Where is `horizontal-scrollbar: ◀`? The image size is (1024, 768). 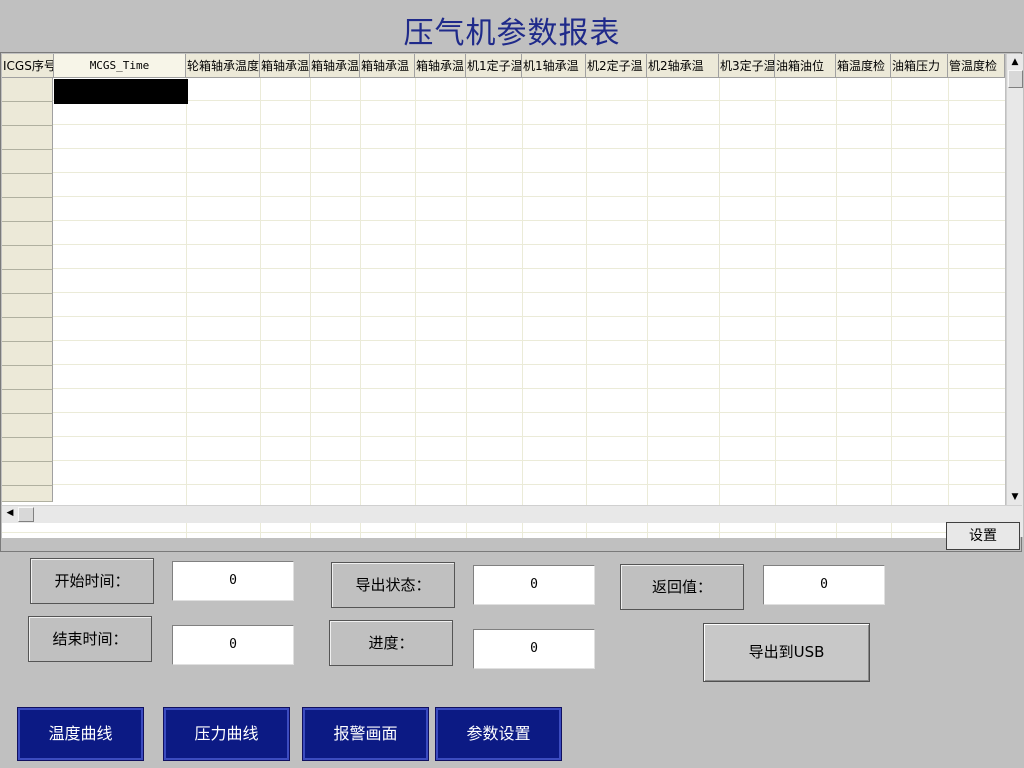
horizontal-scrollbar: ◀ is located at coordinates (512, 514).